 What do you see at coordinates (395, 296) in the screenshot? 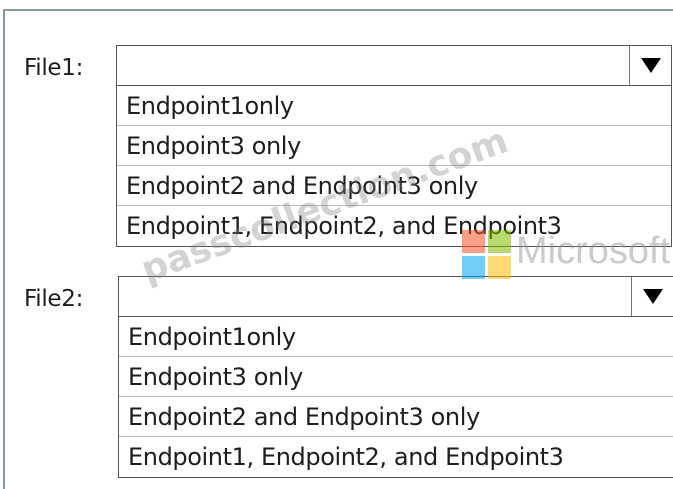
I see `file2-dropdown` at bounding box center [395, 296].